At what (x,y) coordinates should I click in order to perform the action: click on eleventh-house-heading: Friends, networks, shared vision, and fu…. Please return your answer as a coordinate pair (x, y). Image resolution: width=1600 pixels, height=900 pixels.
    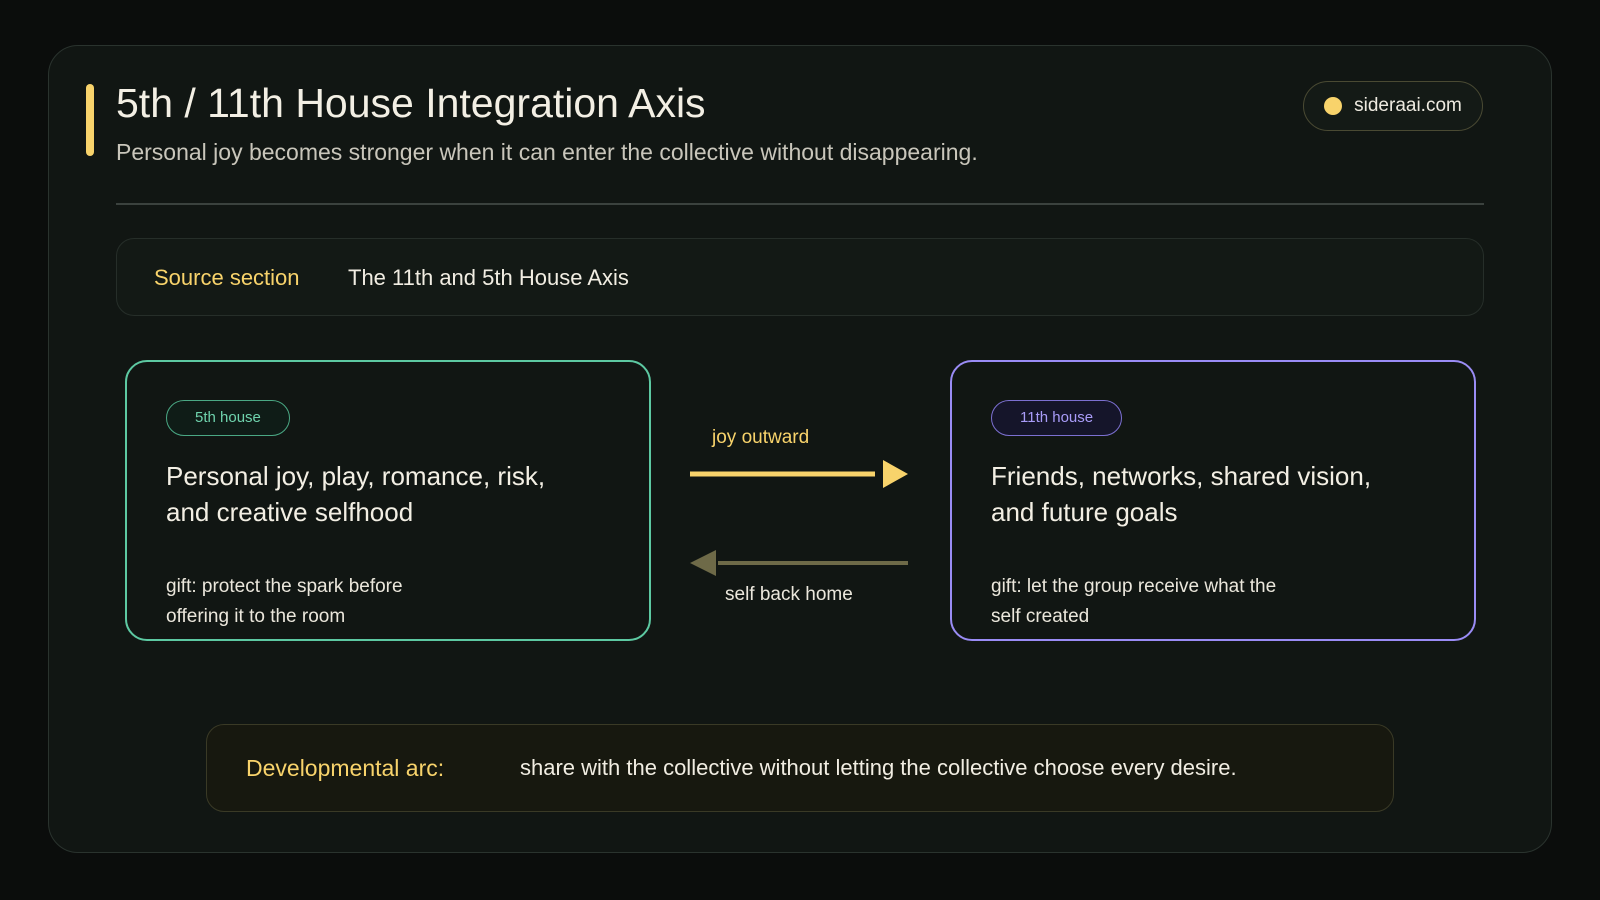
    Looking at the image, I should click on (1181, 494).